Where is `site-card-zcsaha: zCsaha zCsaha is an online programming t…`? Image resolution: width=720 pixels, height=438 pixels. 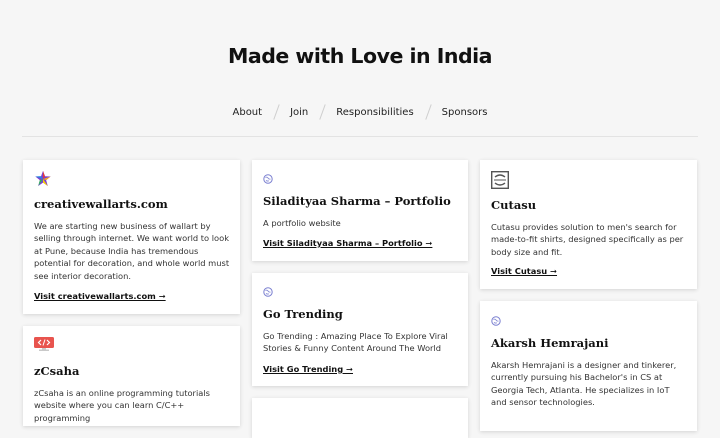
site-card-zcsaha: zCsaha zCsaha is an online programming t… is located at coordinates (131, 376).